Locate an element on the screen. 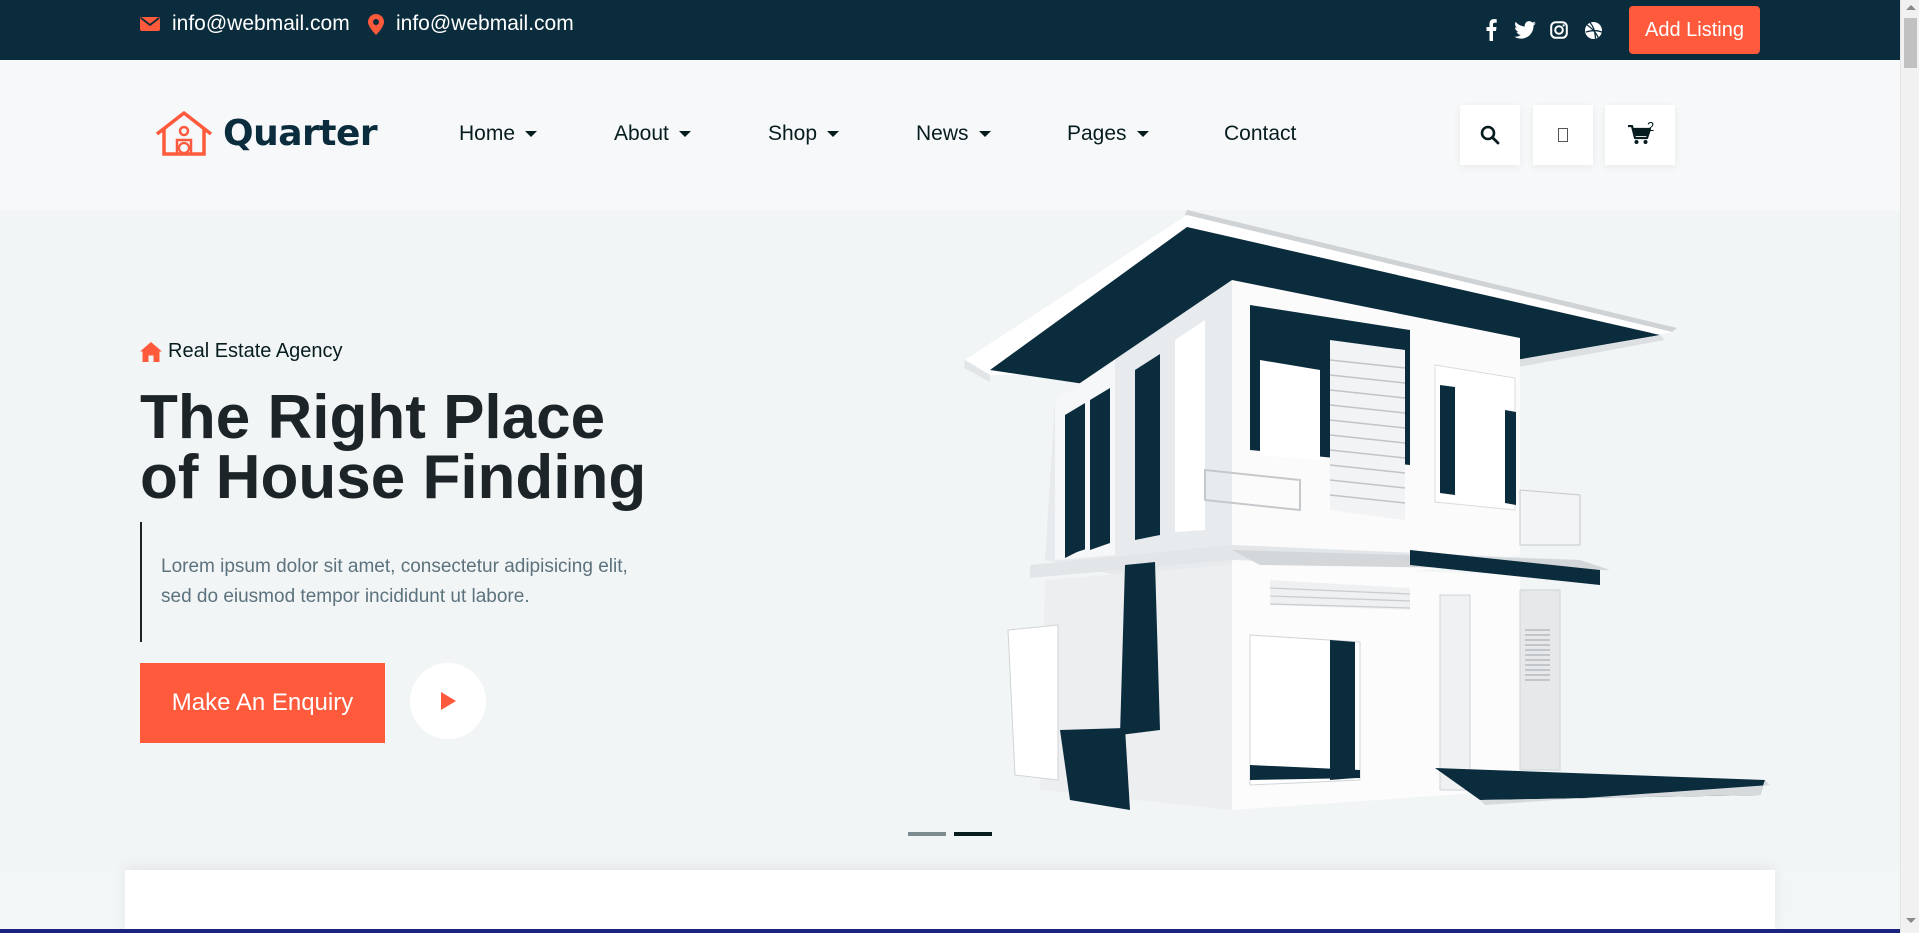  nav-shop-label: Shop is located at coordinates (793, 133).